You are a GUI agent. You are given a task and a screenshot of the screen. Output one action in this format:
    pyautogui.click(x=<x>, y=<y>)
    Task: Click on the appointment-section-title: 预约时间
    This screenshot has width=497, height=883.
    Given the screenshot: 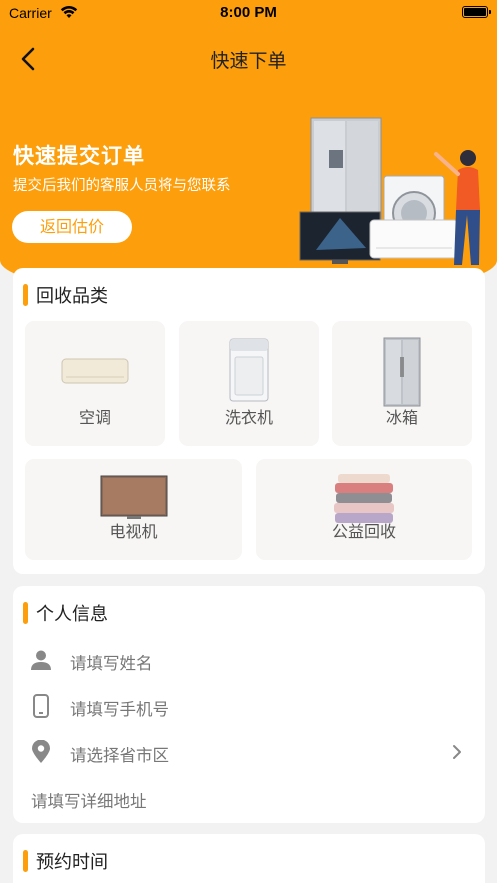 What is the action you would take?
    pyautogui.click(x=72, y=862)
    